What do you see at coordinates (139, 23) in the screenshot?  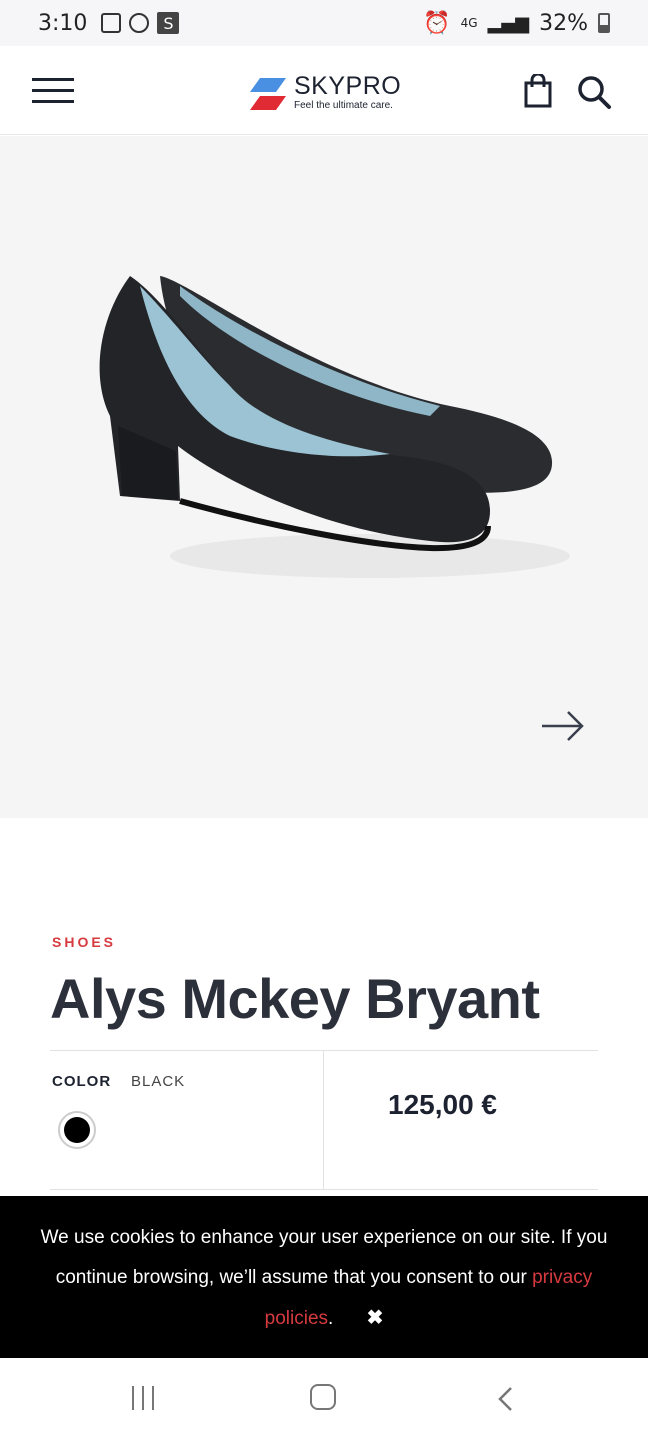 I see `sync-notification-icon` at bounding box center [139, 23].